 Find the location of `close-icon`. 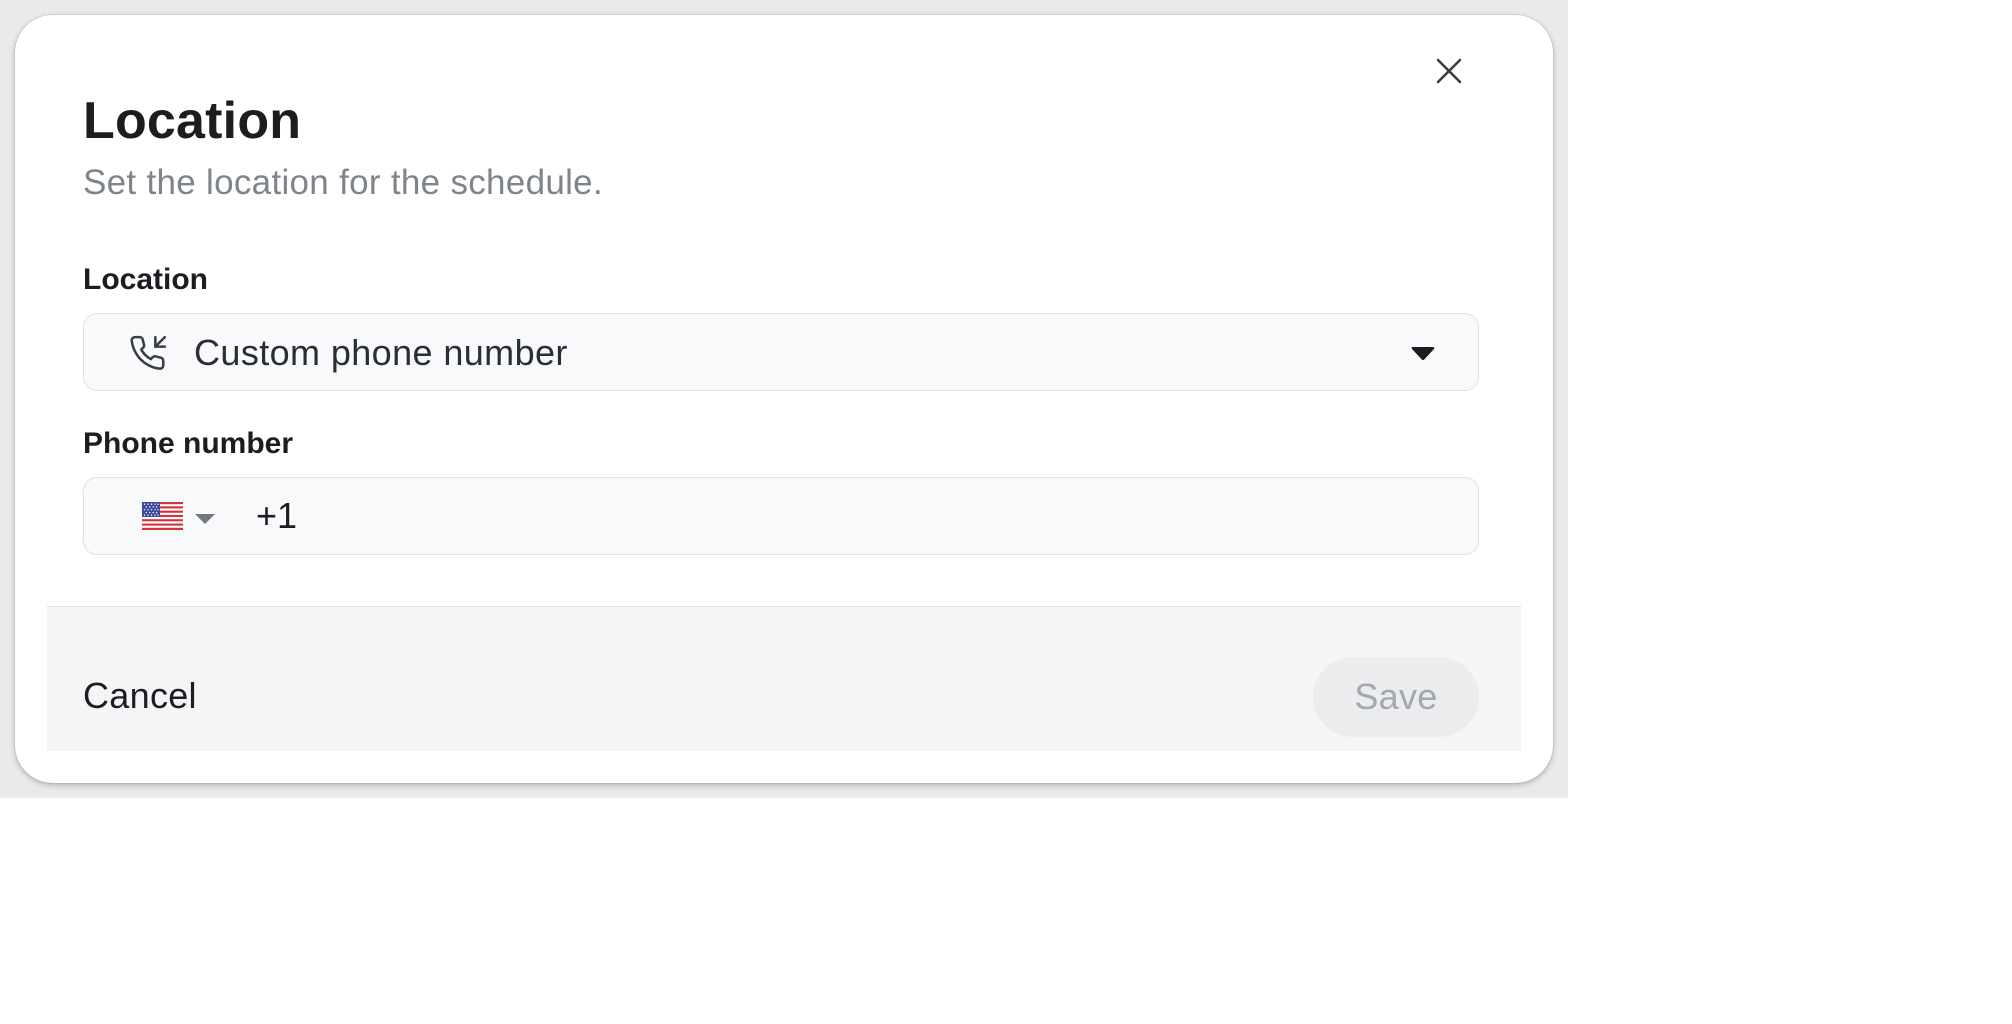

close-icon is located at coordinates (1449, 71).